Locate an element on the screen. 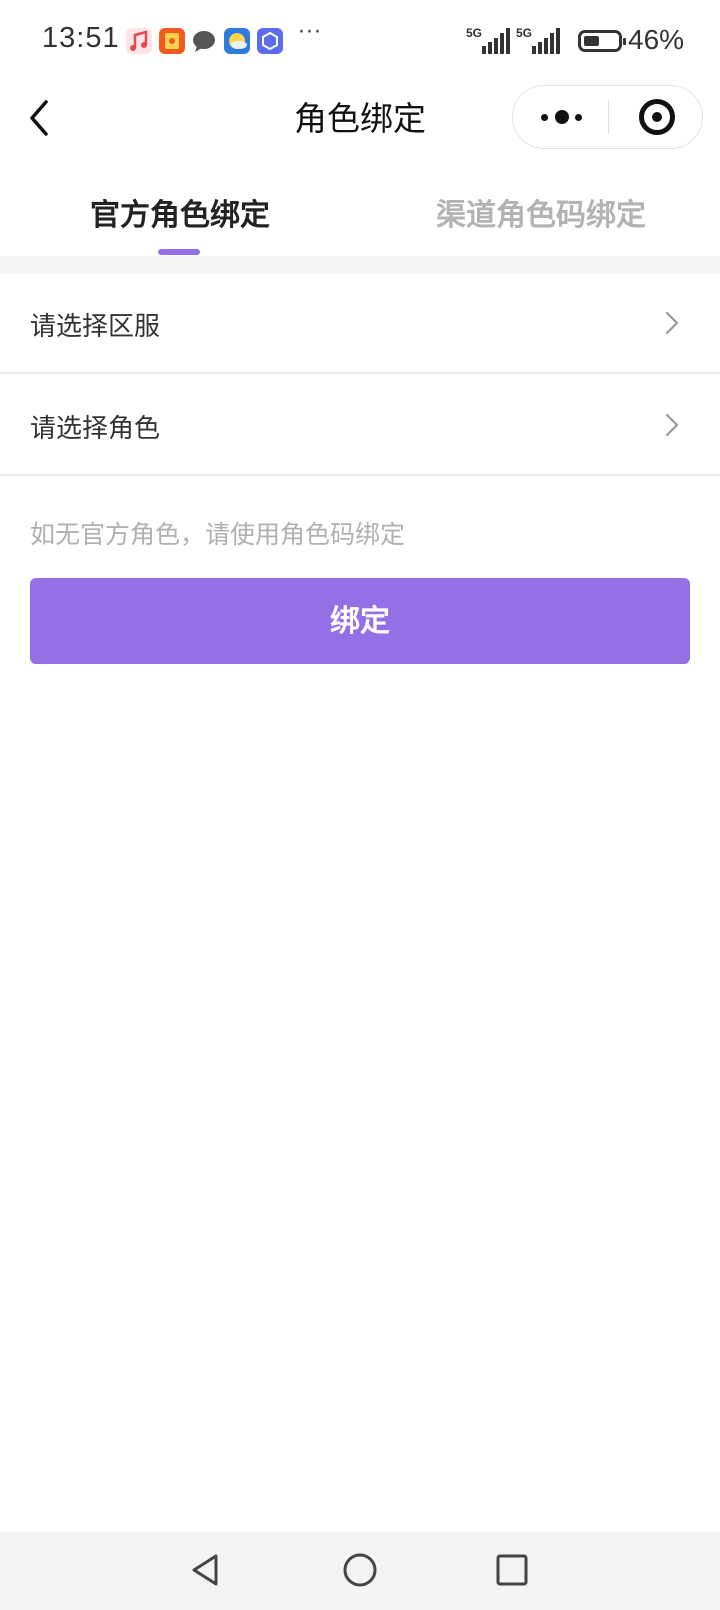  recents-square-icon is located at coordinates (512, 1570).